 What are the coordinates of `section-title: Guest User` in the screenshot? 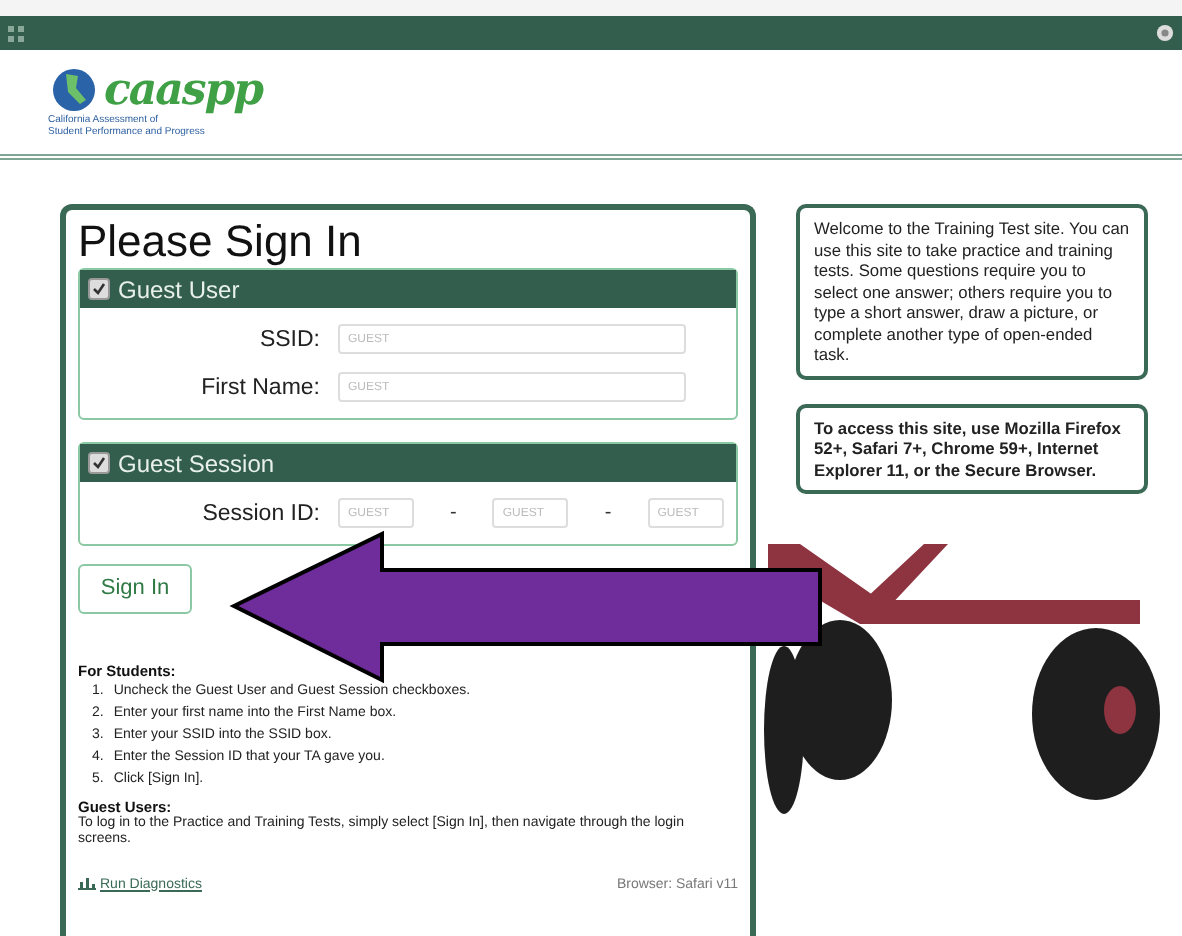 It's located at (179, 289).